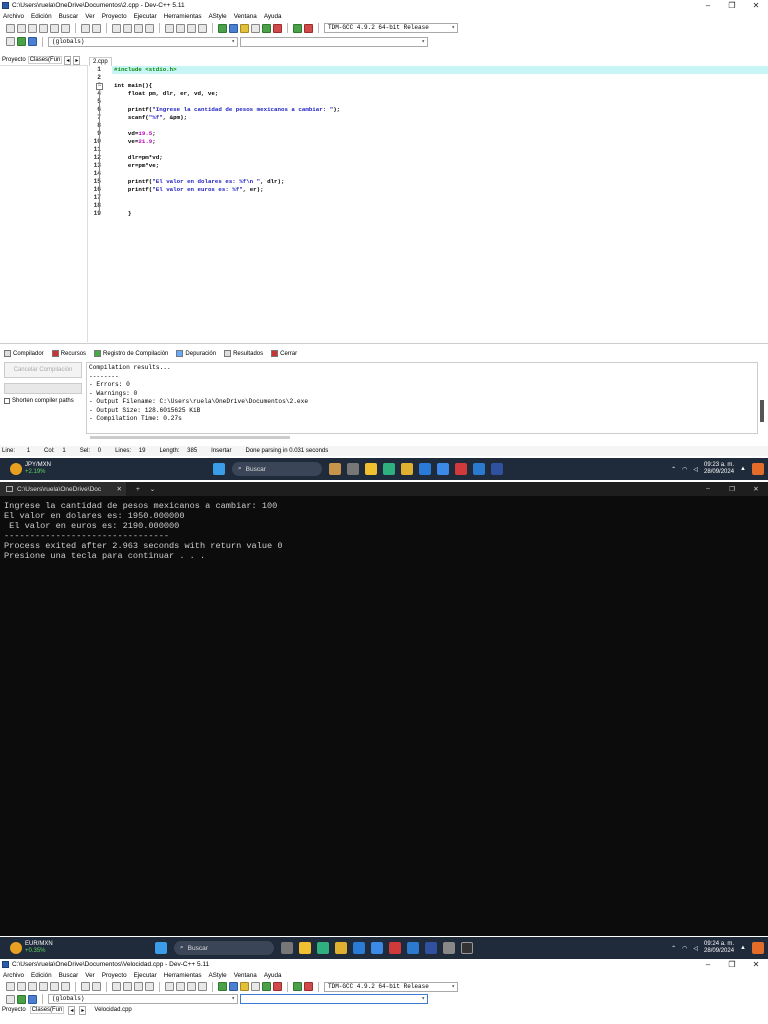 The width and height of the screenshot is (768, 1024). What do you see at coordinates (233, 986) in the screenshot?
I see `run-icon` at bounding box center [233, 986].